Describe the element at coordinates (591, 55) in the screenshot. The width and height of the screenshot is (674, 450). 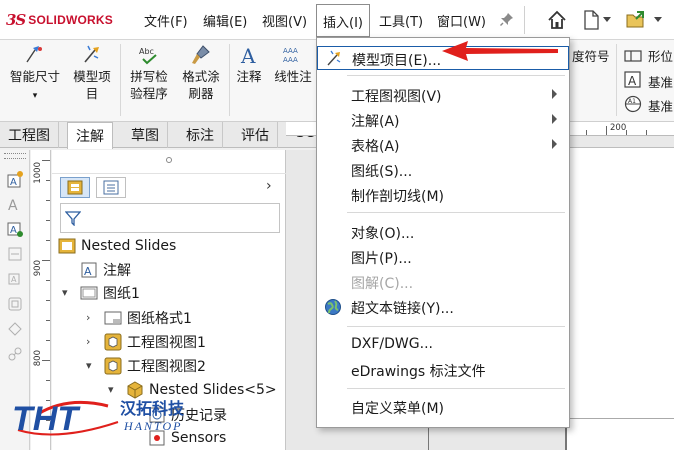
I see `degree-symbol-label: 度符号` at that location.